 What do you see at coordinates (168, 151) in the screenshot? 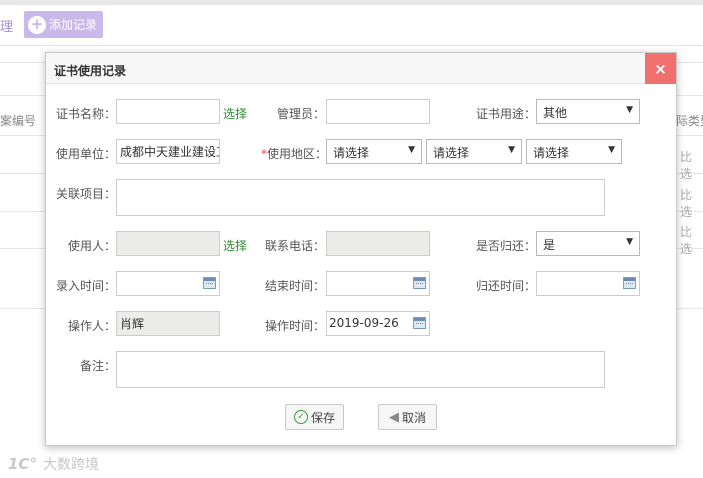
I see `unit-input: 成都中天建业建设工` at bounding box center [168, 151].